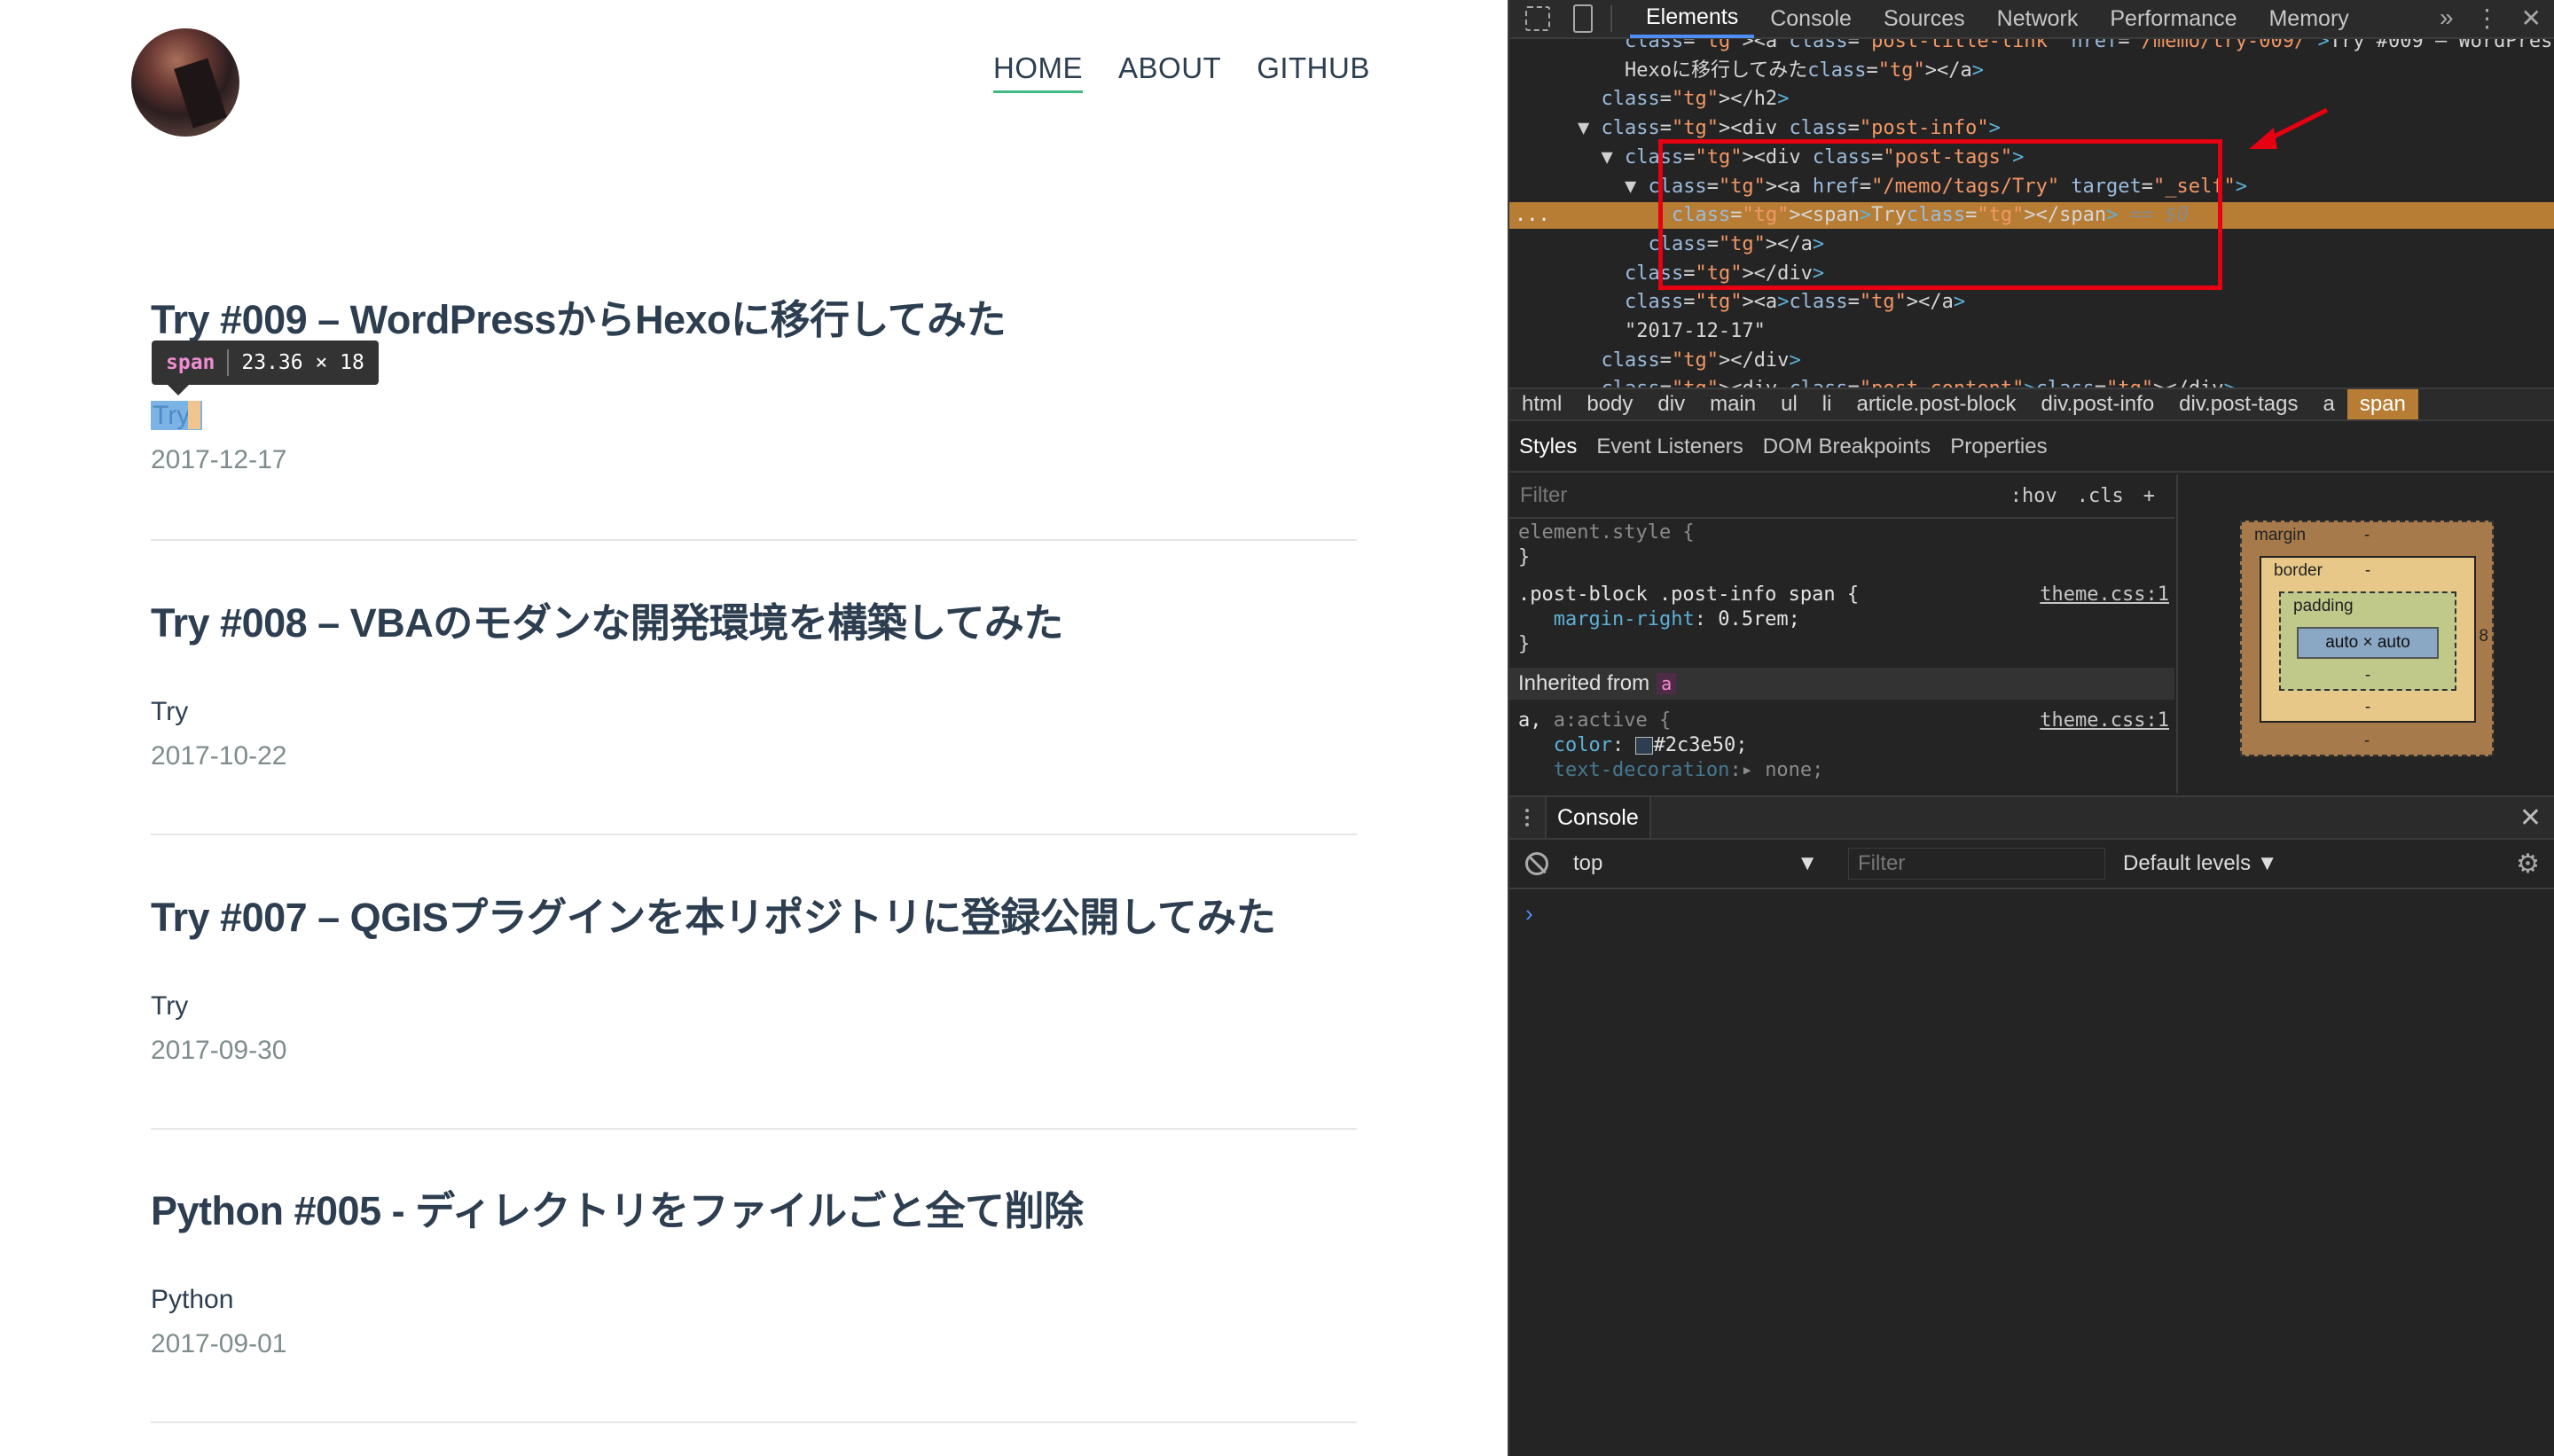 Image resolution: width=2554 pixels, height=1456 pixels. What do you see at coordinates (1529, 914) in the screenshot?
I see `console-prompt-icon: ›` at bounding box center [1529, 914].